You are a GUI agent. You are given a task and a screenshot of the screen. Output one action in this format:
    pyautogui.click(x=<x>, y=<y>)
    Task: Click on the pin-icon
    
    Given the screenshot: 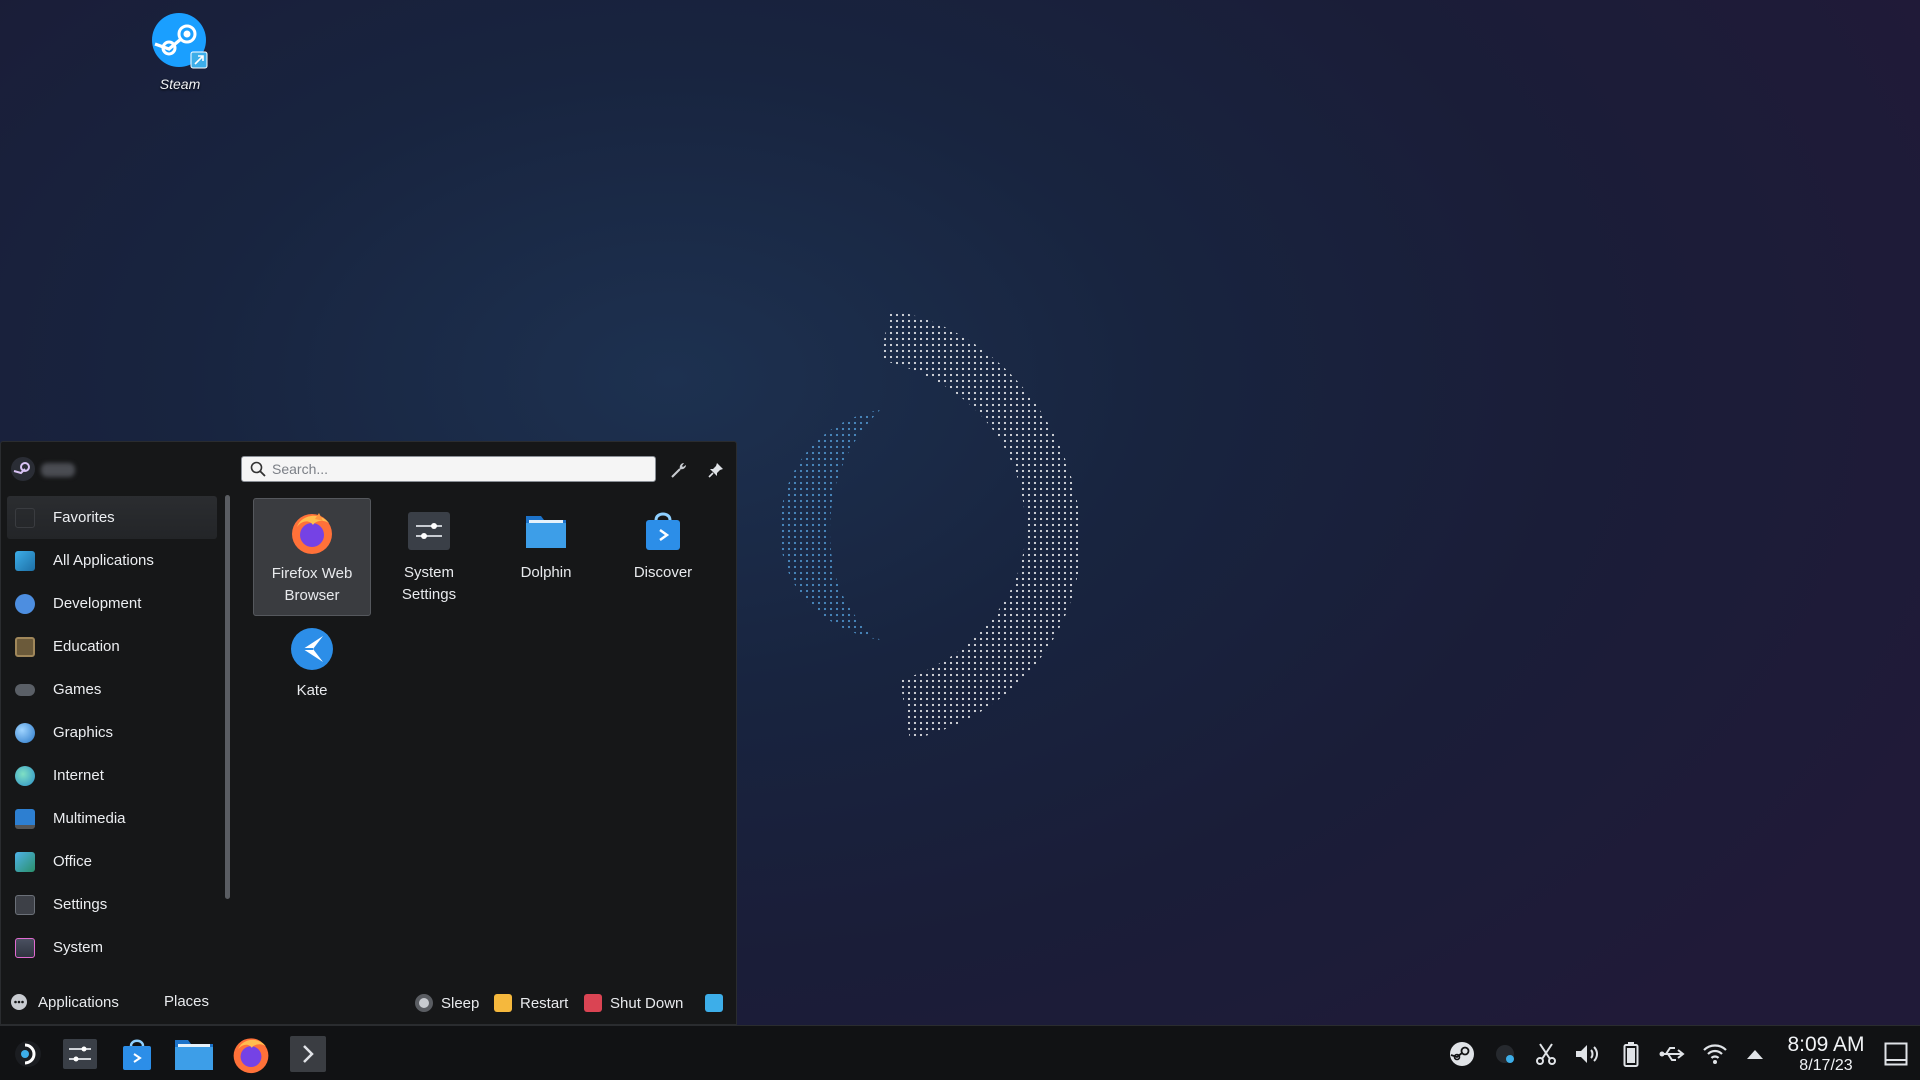 What is the action you would take?
    pyautogui.click(x=715, y=470)
    